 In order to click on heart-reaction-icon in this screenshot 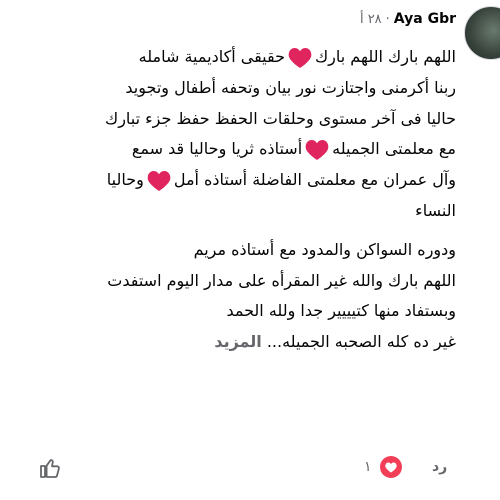, I will do `click(391, 467)`.